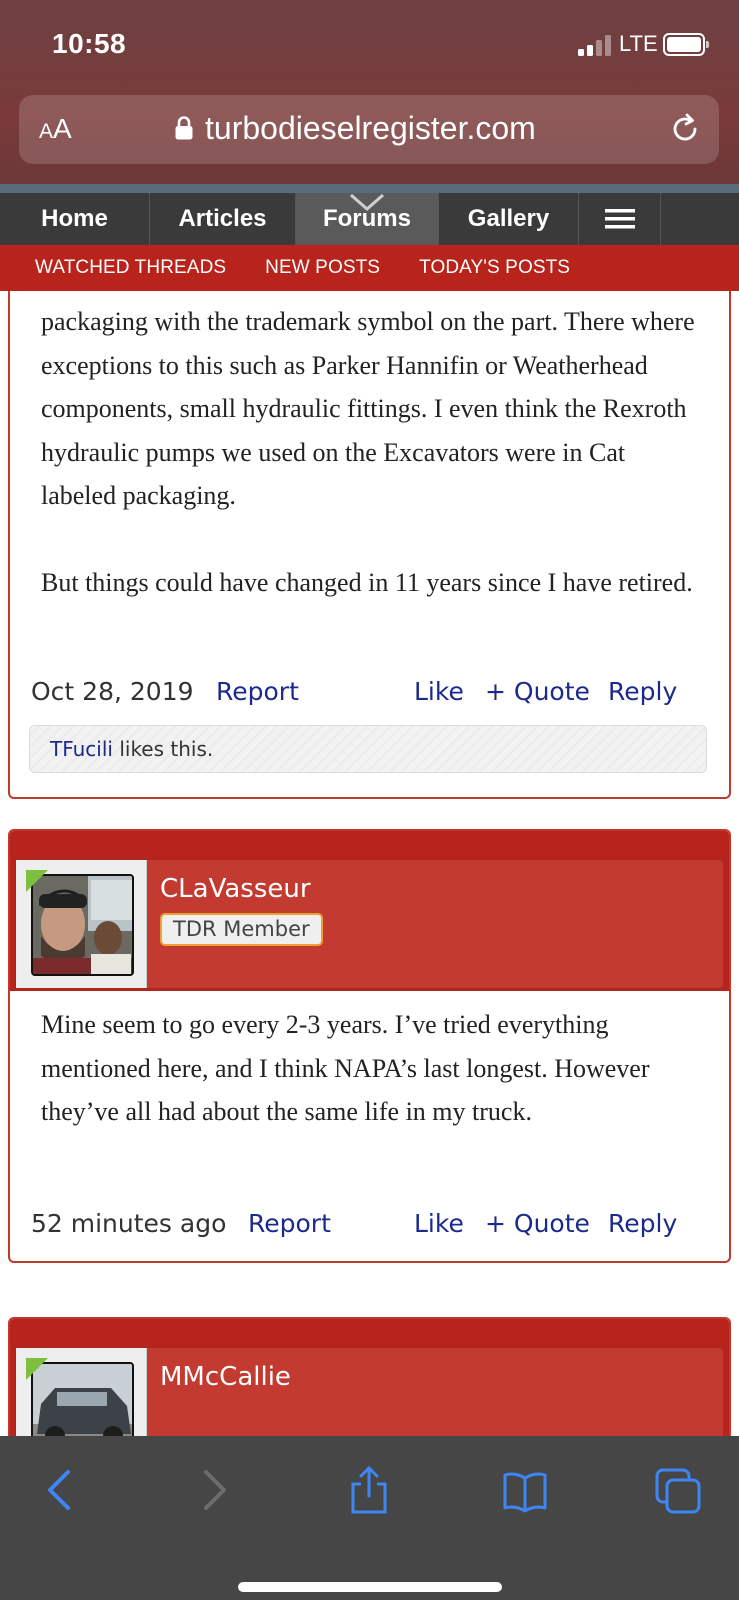 The height and width of the screenshot is (1600, 739). Describe the element at coordinates (369, 45) in the screenshot. I see `status-bar: 10:58 LTE` at that location.